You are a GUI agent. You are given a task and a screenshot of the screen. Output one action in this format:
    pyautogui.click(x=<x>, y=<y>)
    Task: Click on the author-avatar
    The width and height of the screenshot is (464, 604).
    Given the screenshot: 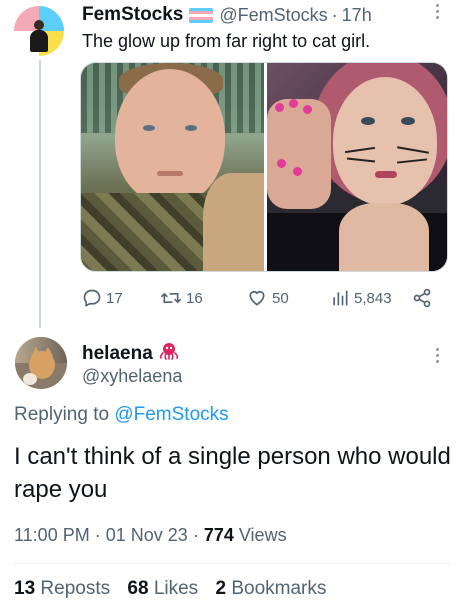 What is the action you would take?
    pyautogui.click(x=39, y=31)
    